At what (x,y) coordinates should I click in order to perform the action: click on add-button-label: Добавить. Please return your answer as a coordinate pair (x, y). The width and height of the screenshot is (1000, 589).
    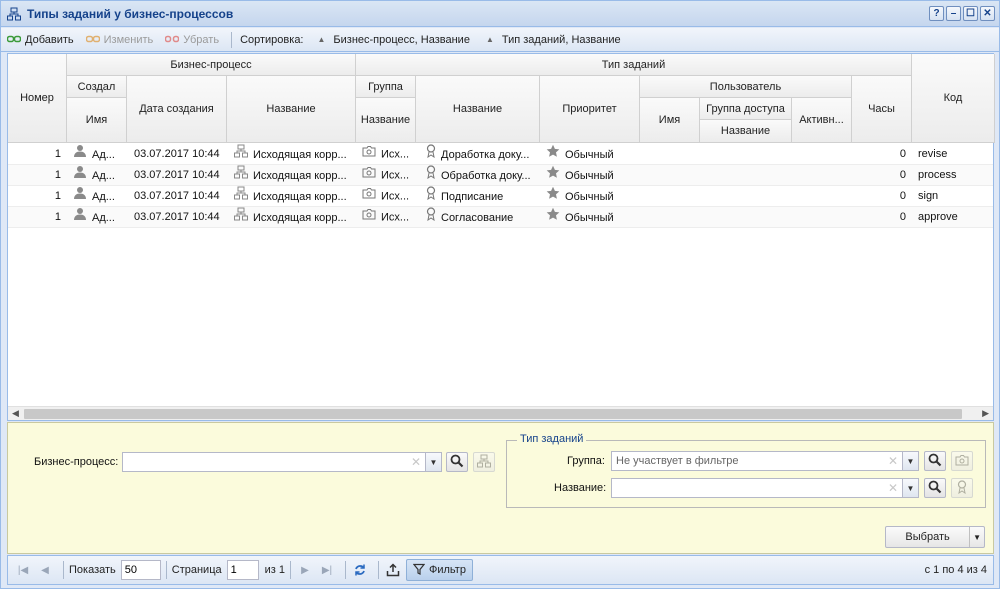
    Looking at the image, I should click on (49, 39).